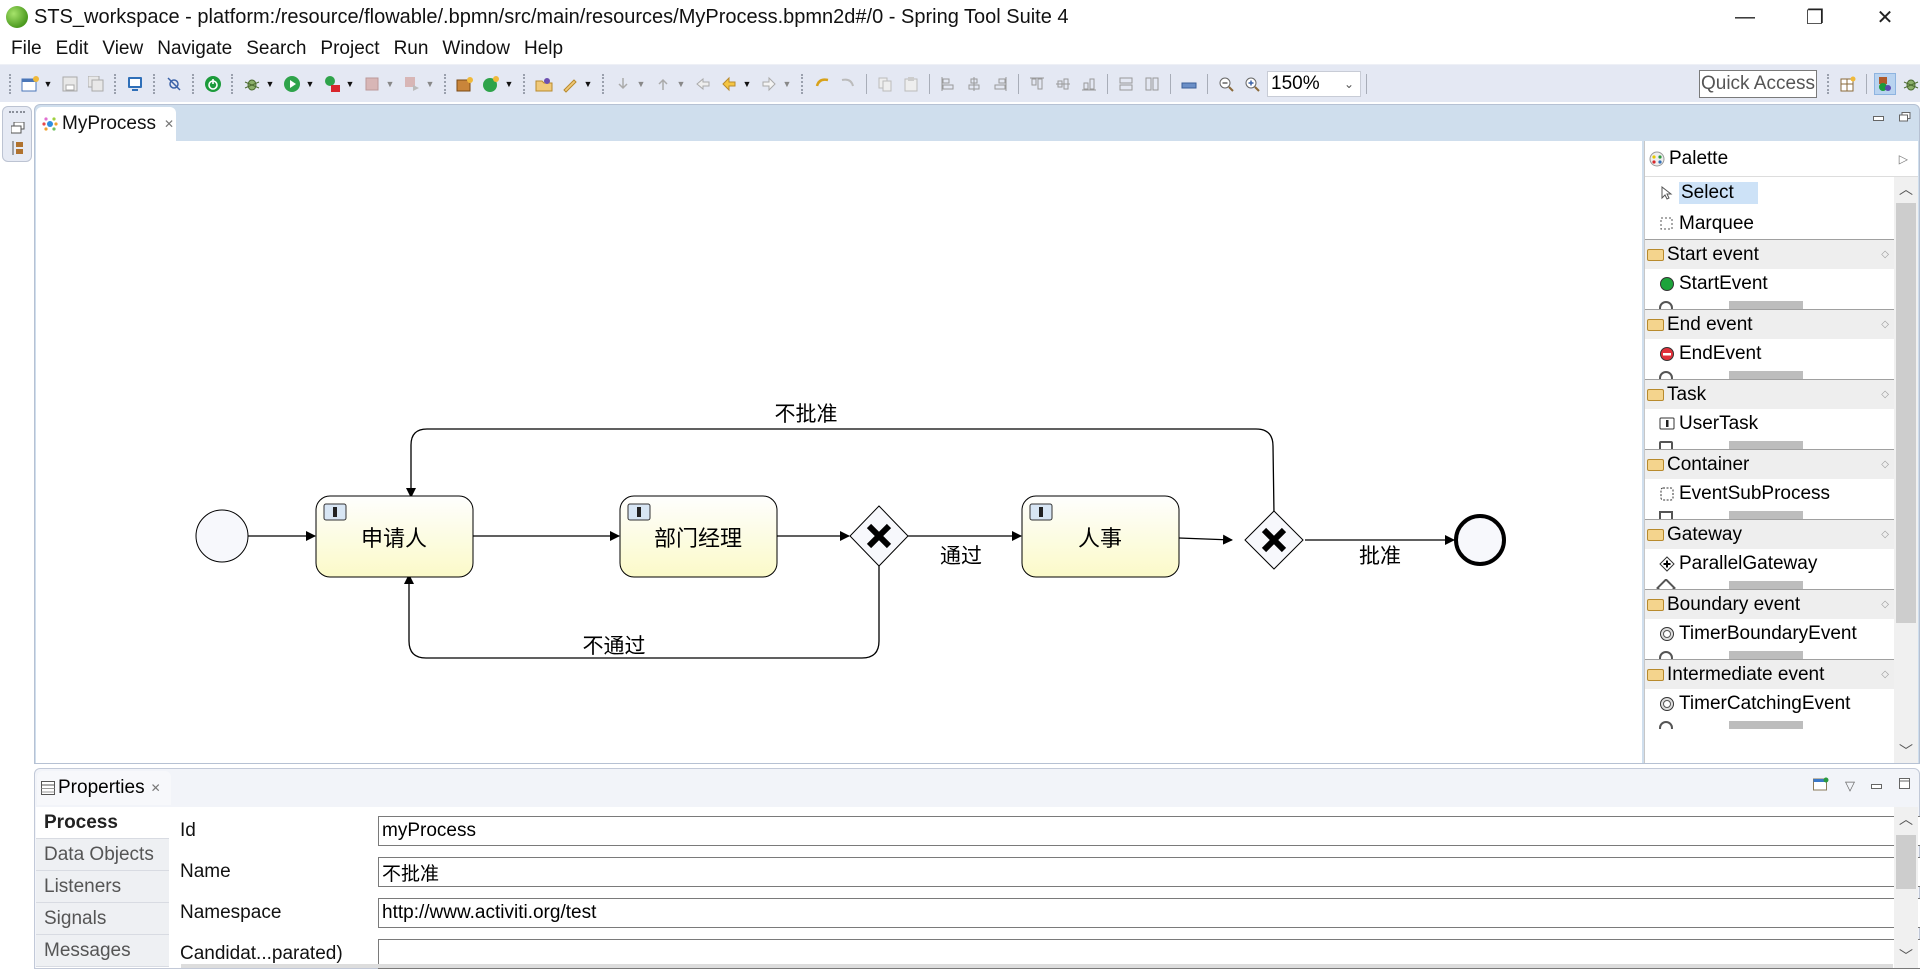 Image resolution: width=1920 pixels, height=970 pixels. I want to click on spring-perspective-icon, so click(1885, 84).